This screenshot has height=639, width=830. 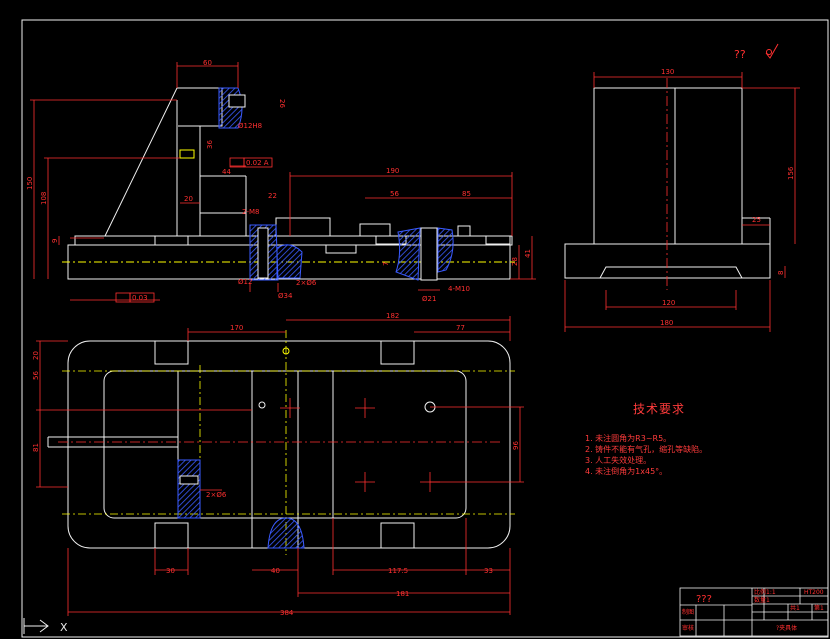 What do you see at coordinates (55, 241) in the screenshot?
I see `svg-text: 9` at bounding box center [55, 241].